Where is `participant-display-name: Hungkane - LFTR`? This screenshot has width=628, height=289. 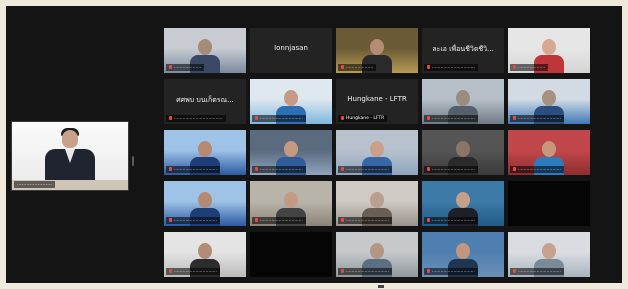 participant-display-name: Hungkane - LFTR is located at coordinates (377, 99).